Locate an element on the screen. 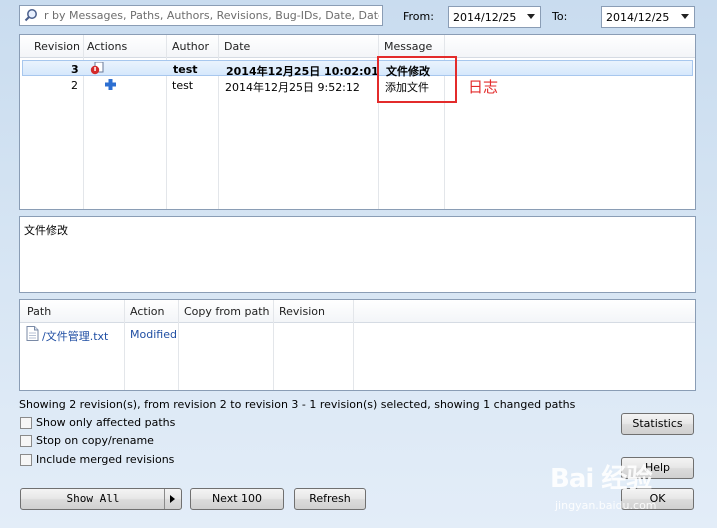  from-date-value: 2014/12/25 is located at coordinates (485, 17).